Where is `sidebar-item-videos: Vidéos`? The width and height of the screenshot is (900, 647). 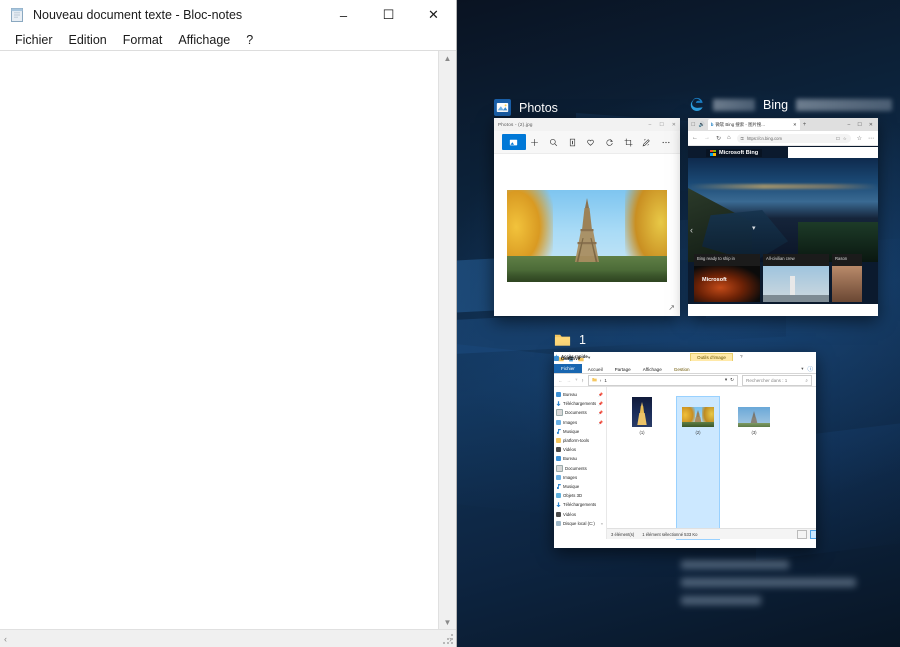 sidebar-item-videos: Vidéos is located at coordinates (581, 449).